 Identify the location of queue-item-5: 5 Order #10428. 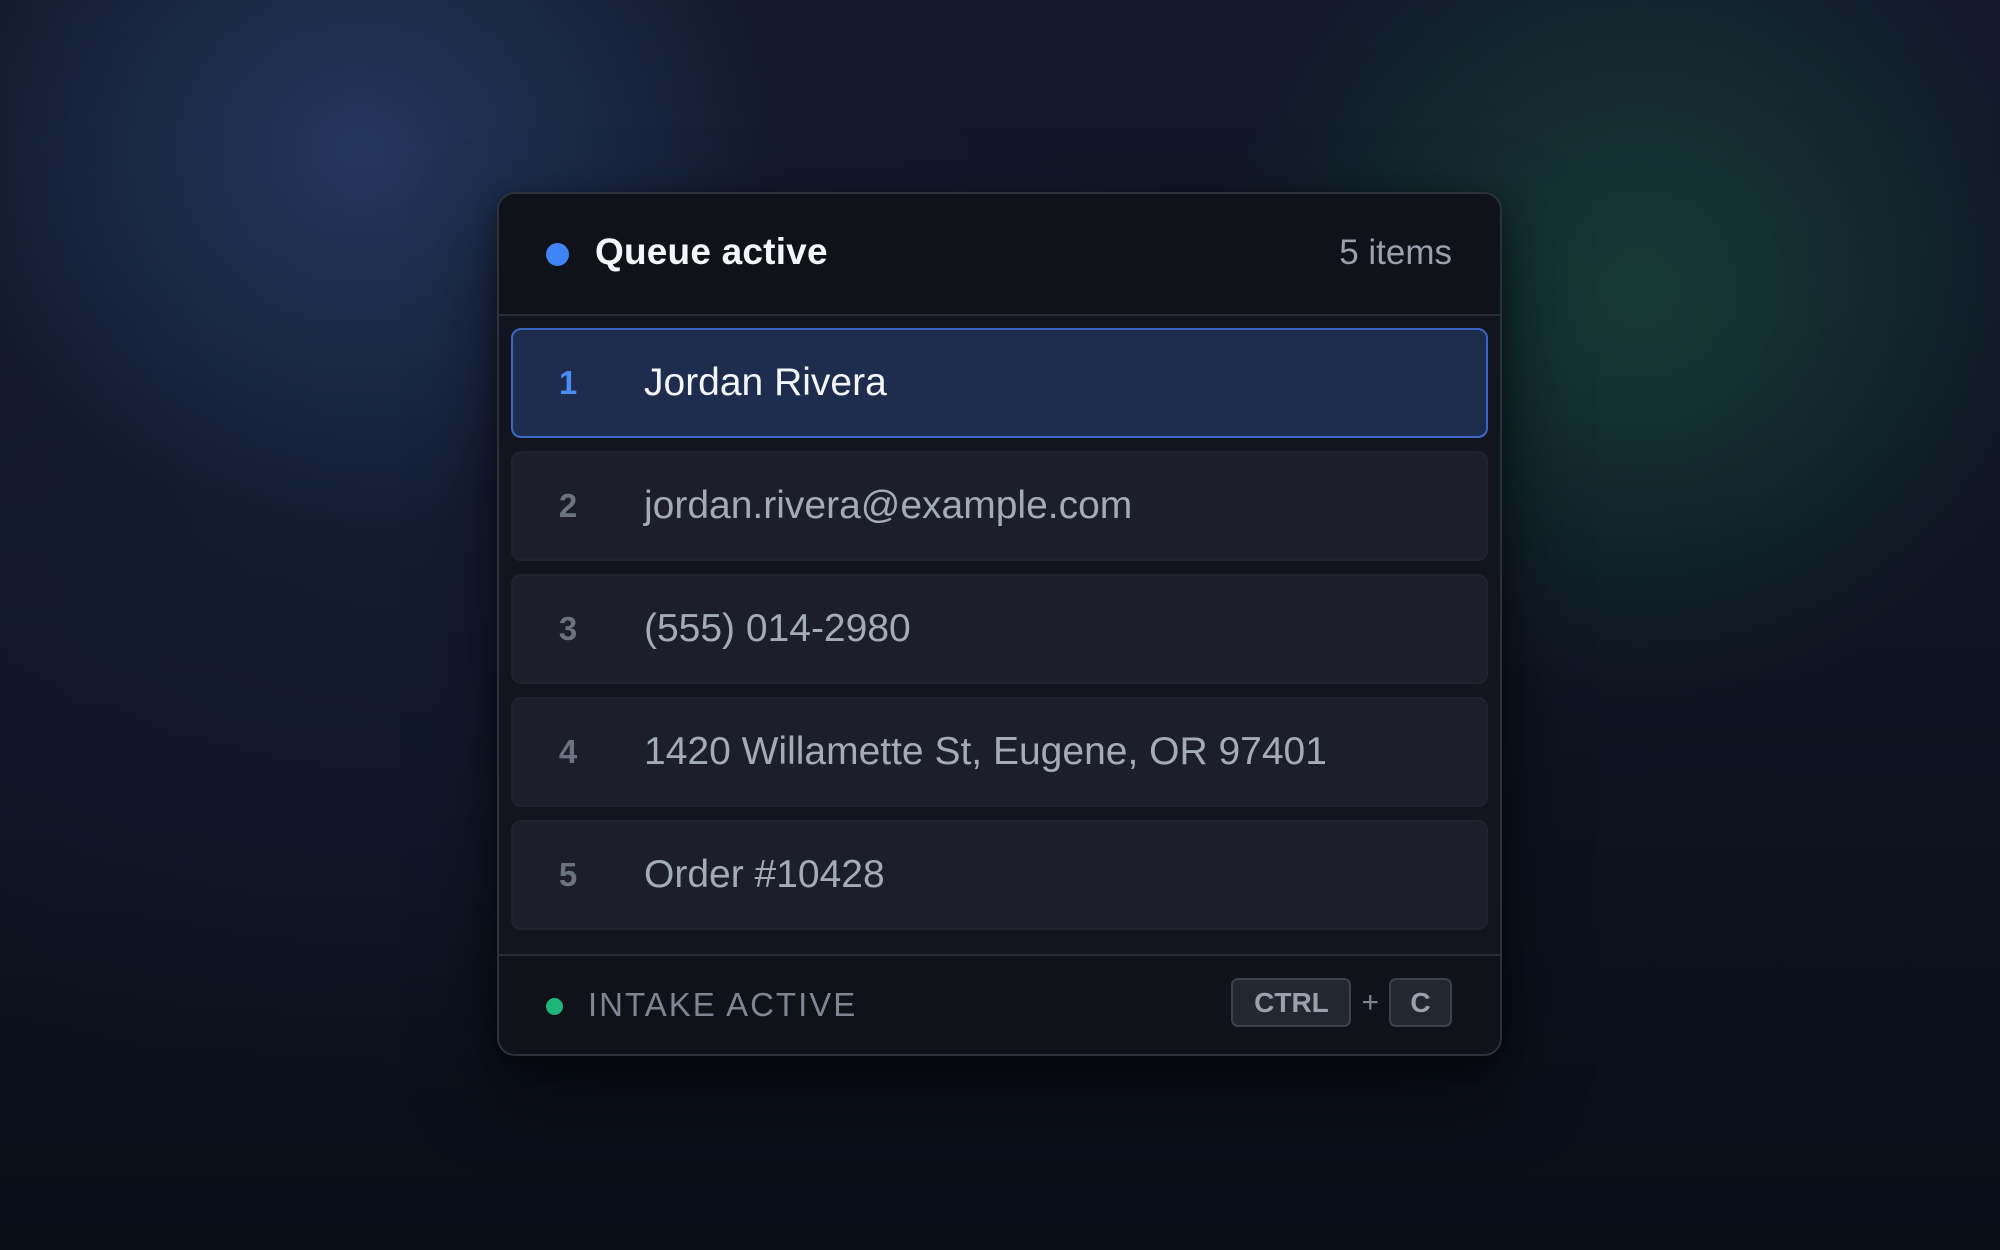
(999, 875).